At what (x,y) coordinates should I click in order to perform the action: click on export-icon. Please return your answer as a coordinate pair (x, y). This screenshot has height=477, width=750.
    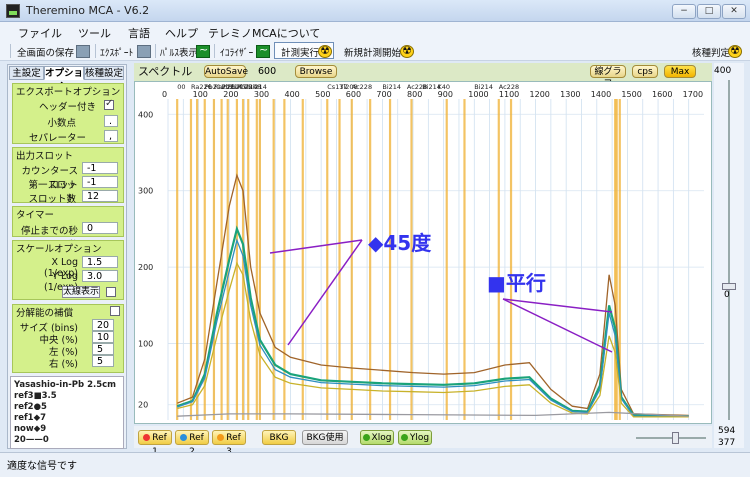
    Looking at the image, I should click on (144, 51).